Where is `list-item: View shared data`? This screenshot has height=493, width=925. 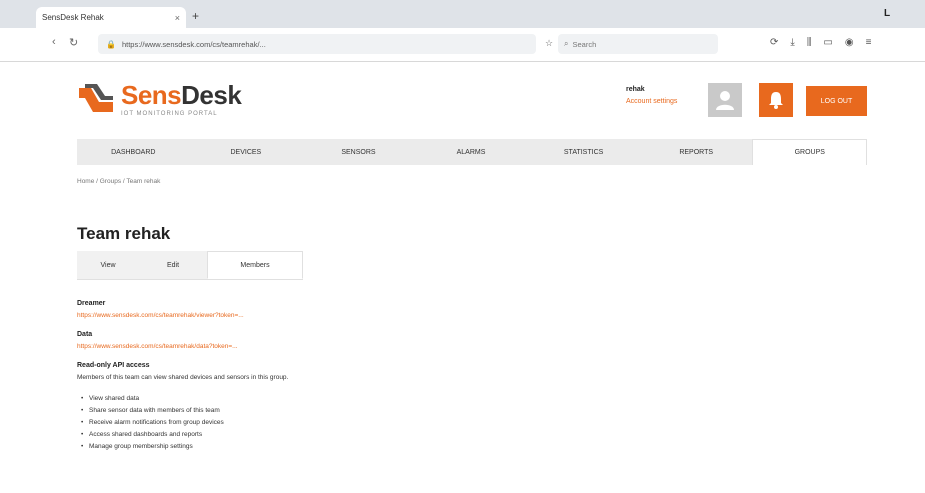 list-item: View shared data is located at coordinates (477, 398).